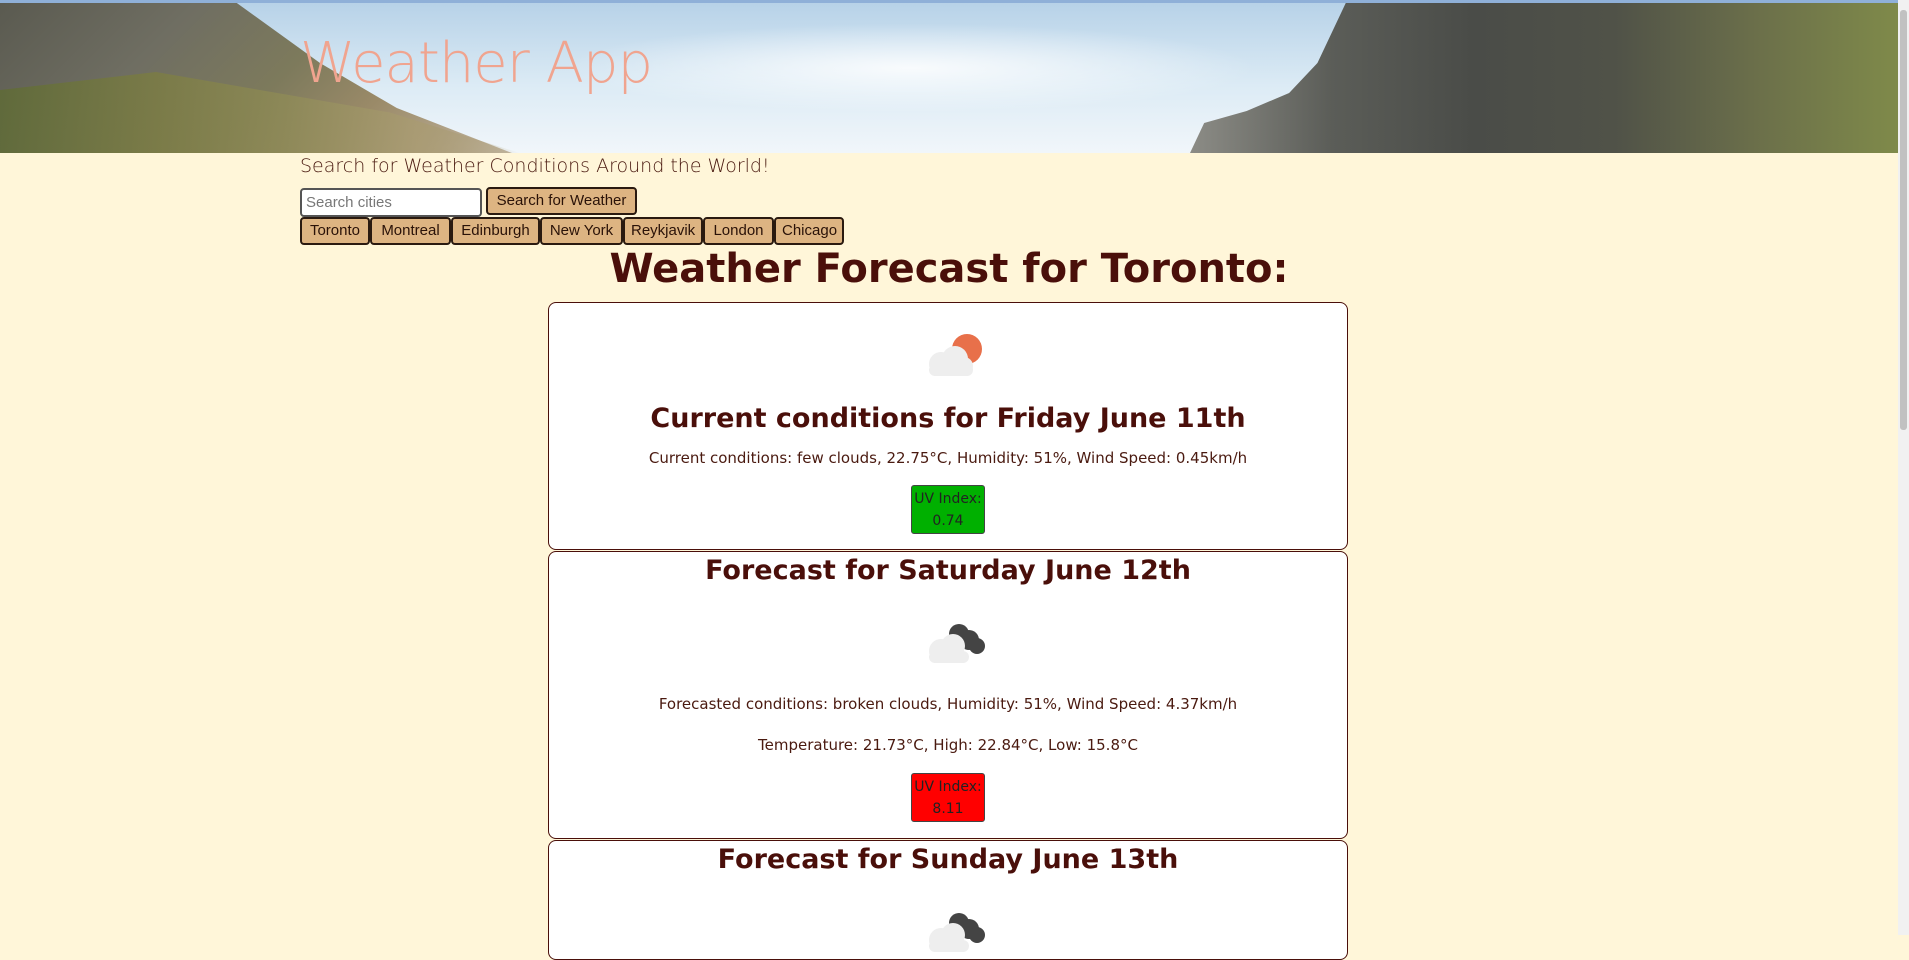 The width and height of the screenshot is (1909, 960). Describe the element at coordinates (410, 231) in the screenshot. I see `city-button-montreal: Montreal` at that location.